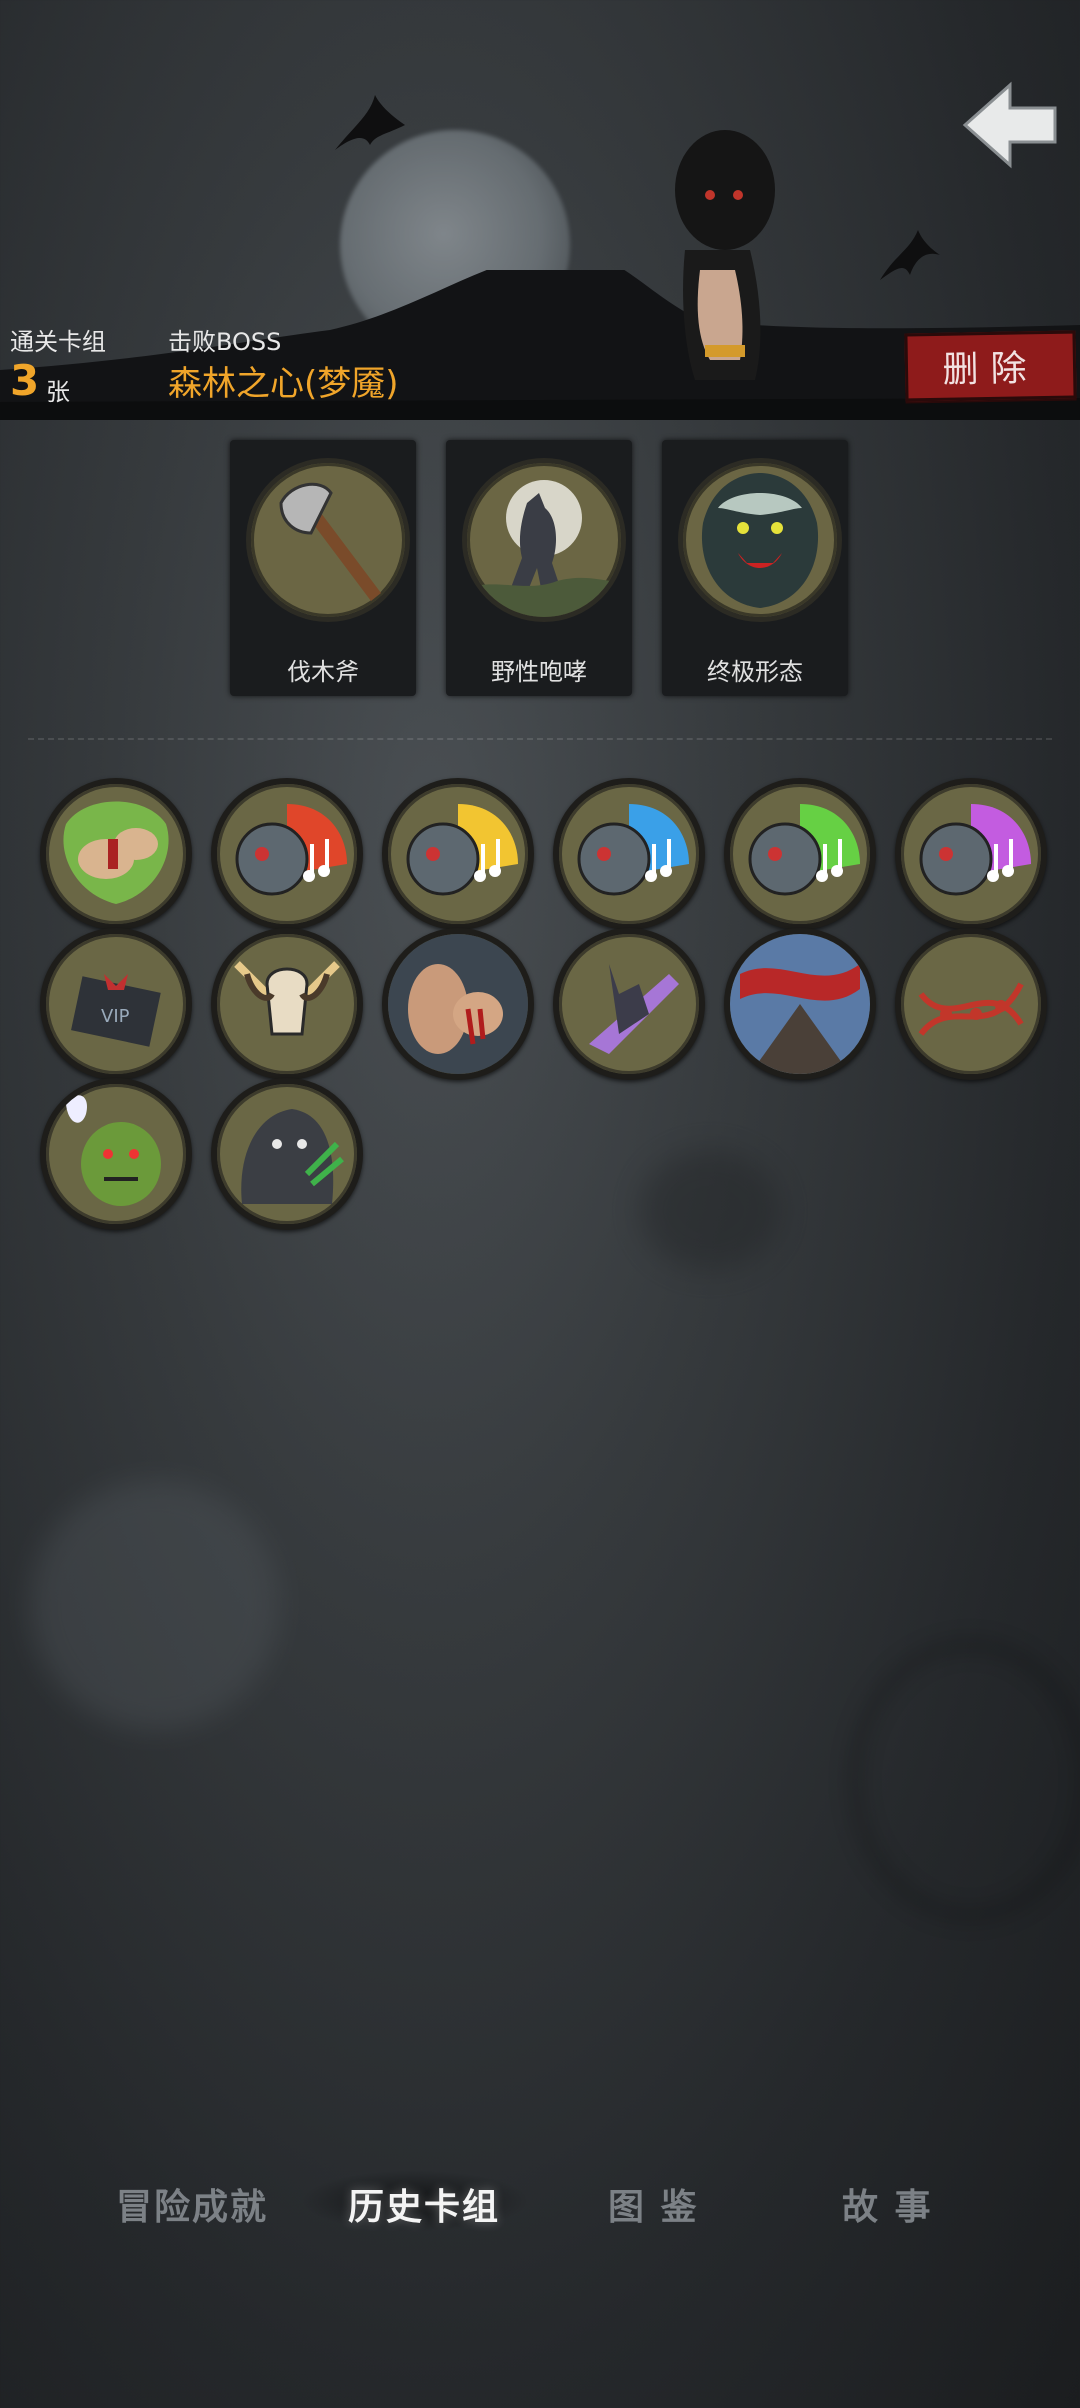 This screenshot has width=1080, height=2408. What do you see at coordinates (540, 739) in the screenshot?
I see `section-divider` at bounding box center [540, 739].